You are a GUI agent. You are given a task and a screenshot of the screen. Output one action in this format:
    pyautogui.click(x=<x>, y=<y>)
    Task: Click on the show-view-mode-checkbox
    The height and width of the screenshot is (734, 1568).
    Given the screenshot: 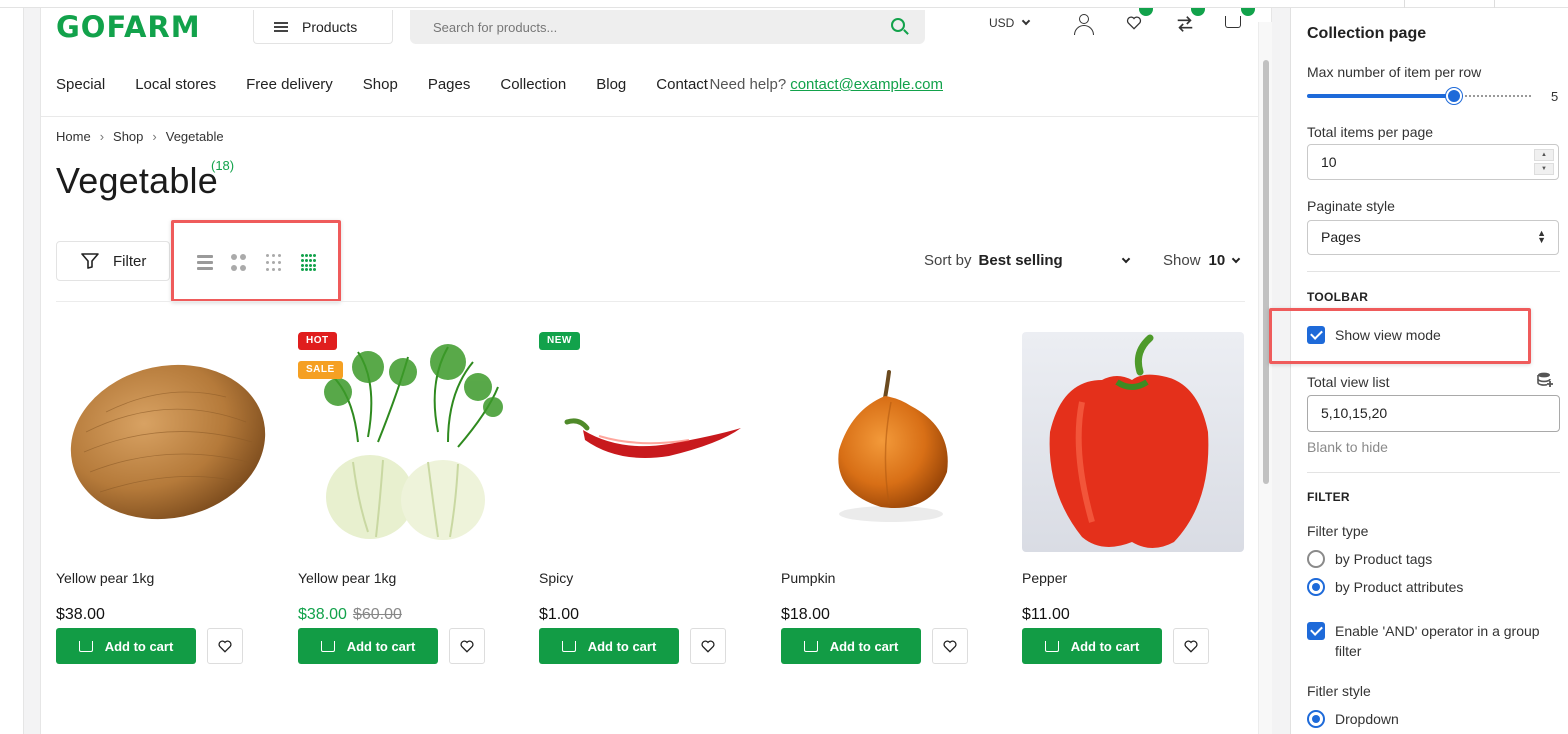 What is the action you would take?
    pyautogui.click(x=1316, y=335)
    